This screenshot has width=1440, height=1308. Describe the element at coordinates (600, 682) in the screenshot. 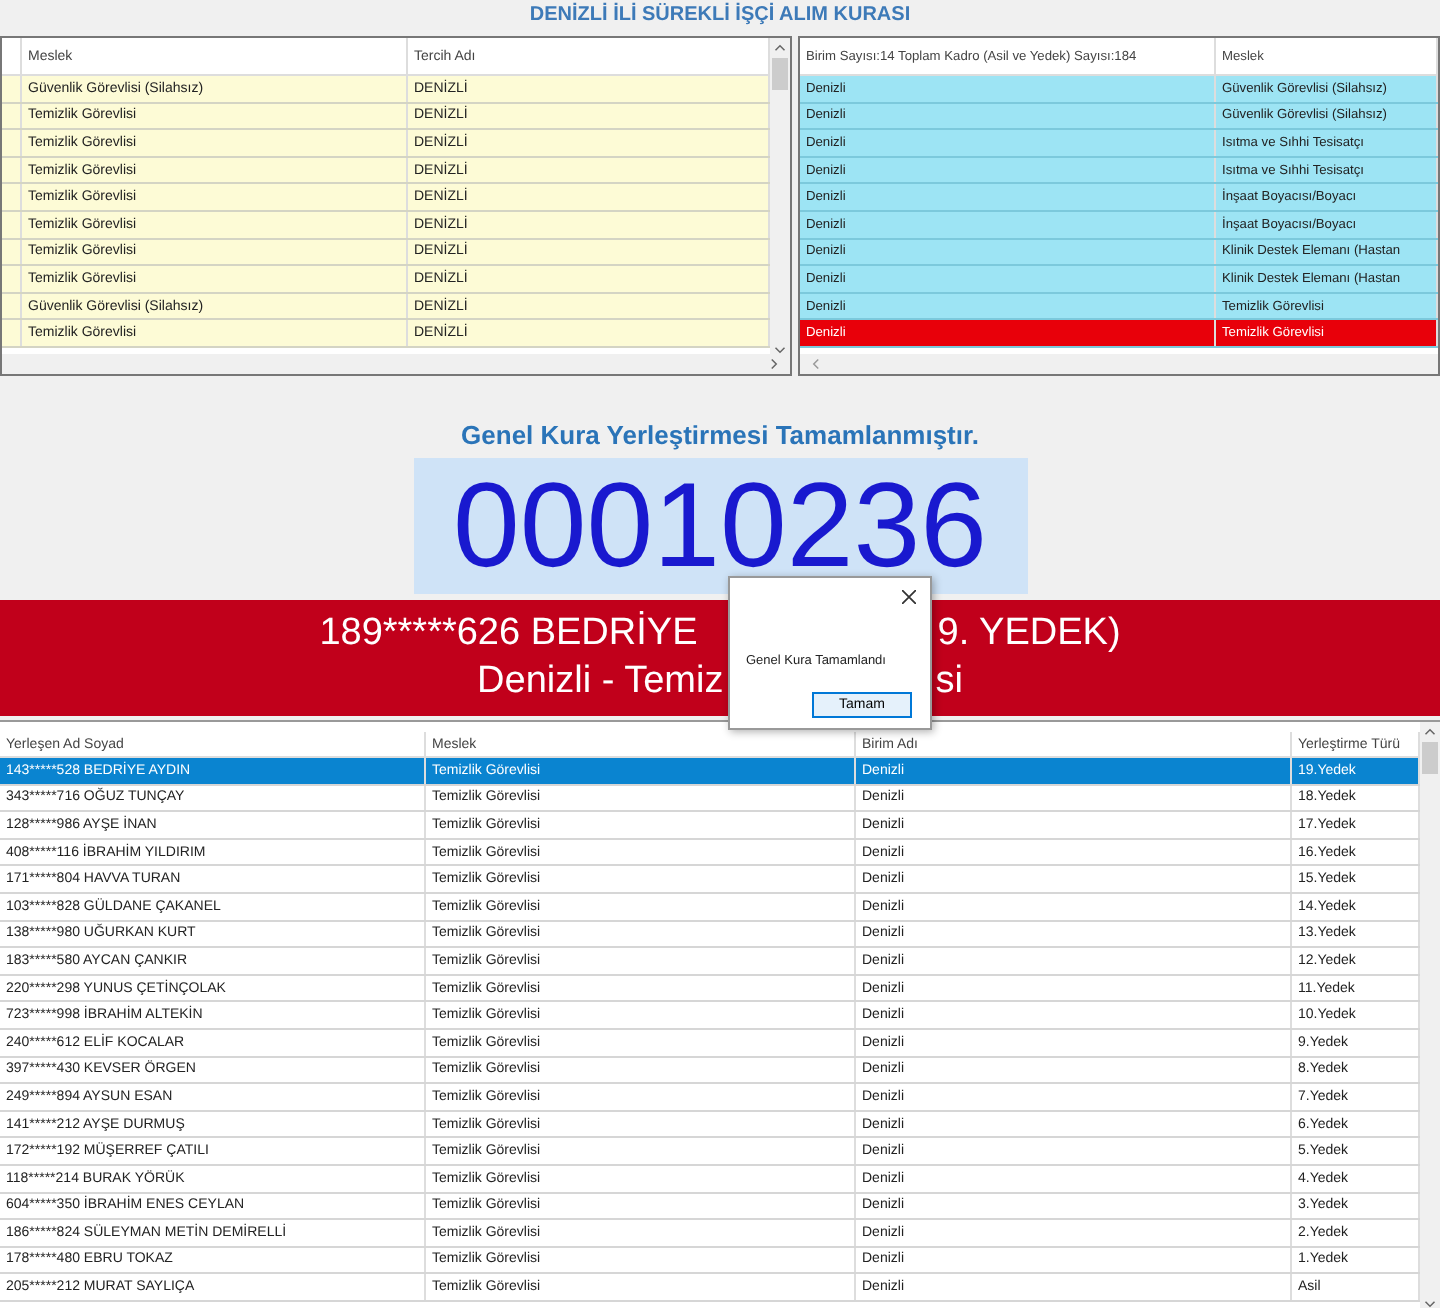

I see `banner-text: Denizli - Temiz` at that location.